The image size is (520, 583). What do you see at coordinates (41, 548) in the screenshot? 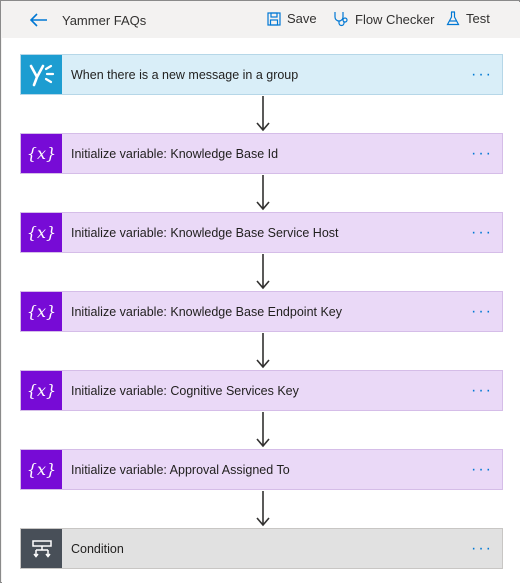
I see `condition-icon` at bounding box center [41, 548].